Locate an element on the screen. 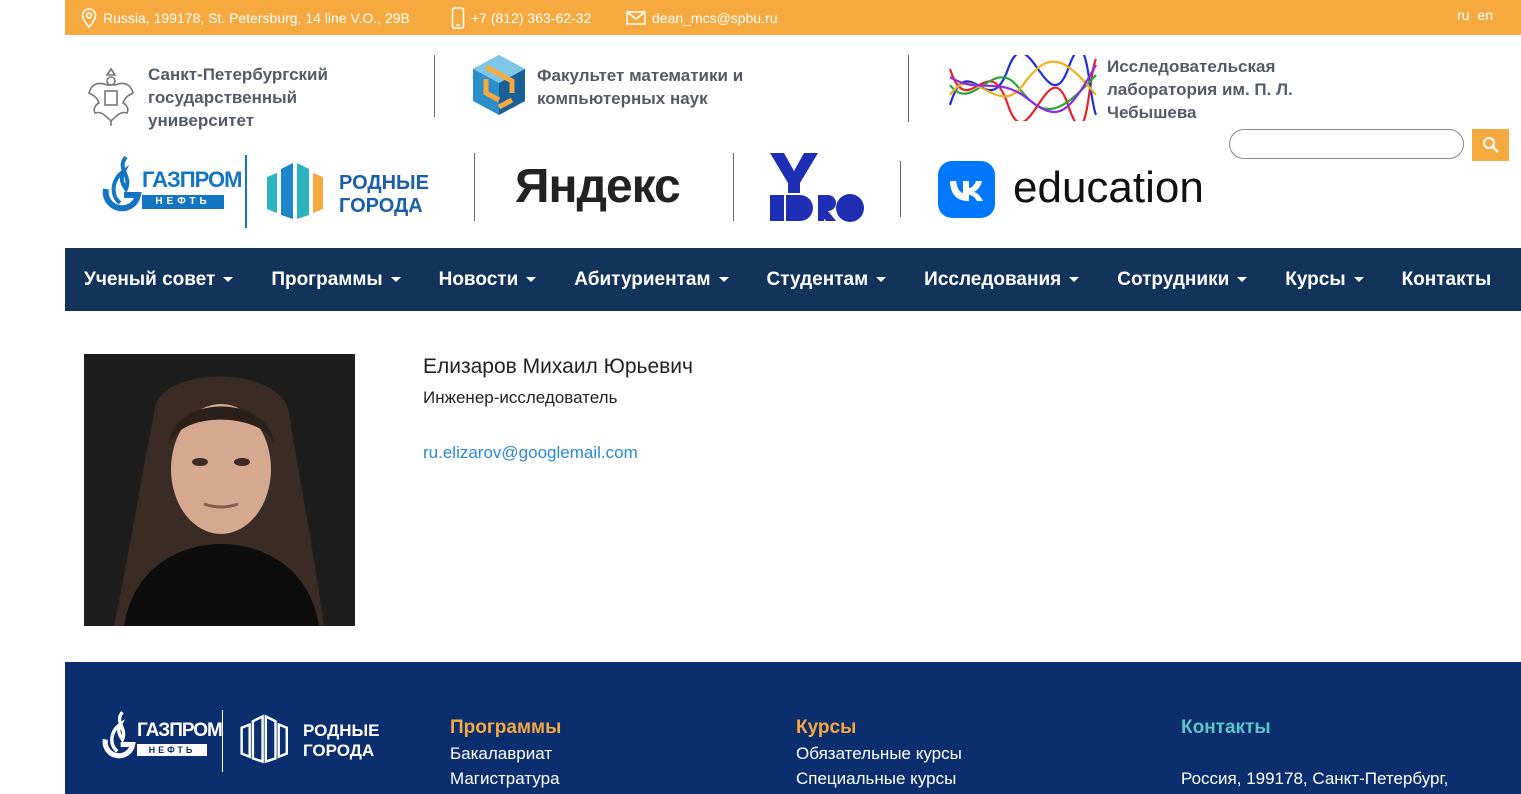 This screenshot has width=1521, height=794. nav-item-label: Сотрудники is located at coordinates (1173, 279).